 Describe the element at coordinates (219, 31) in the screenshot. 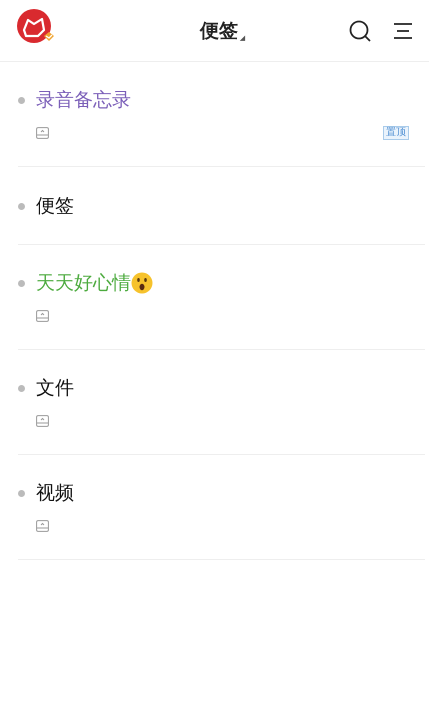

I see `header-title: 便签` at that location.